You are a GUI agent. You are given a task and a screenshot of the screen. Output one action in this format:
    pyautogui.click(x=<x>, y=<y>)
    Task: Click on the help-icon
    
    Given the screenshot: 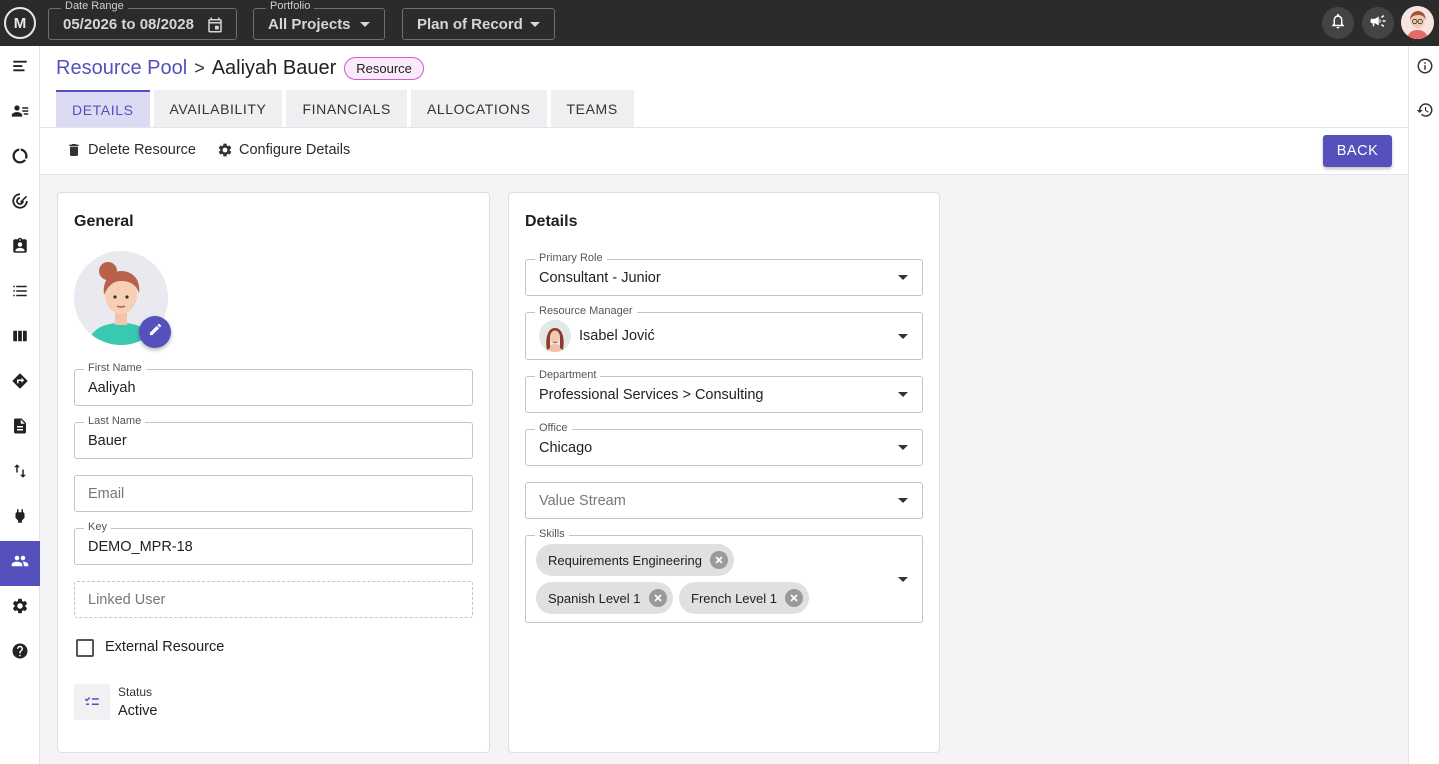 What is the action you would take?
    pyautogui.click(x=20, y=653)
    